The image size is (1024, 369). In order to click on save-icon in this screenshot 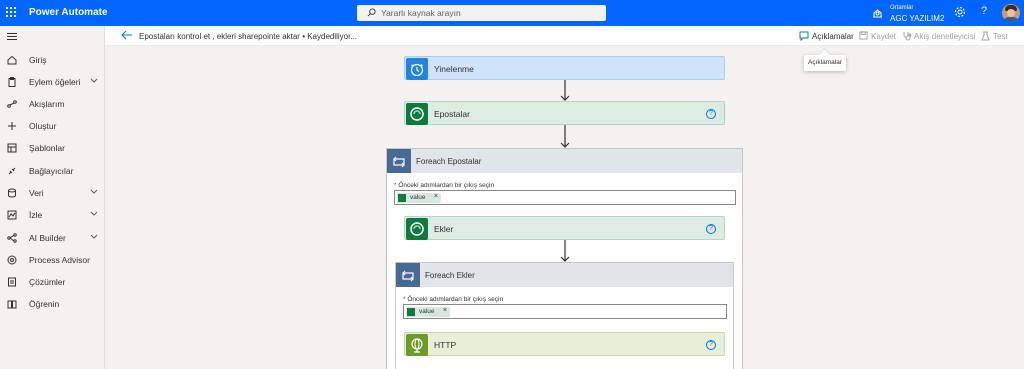, I will do `click(863, 35)`.